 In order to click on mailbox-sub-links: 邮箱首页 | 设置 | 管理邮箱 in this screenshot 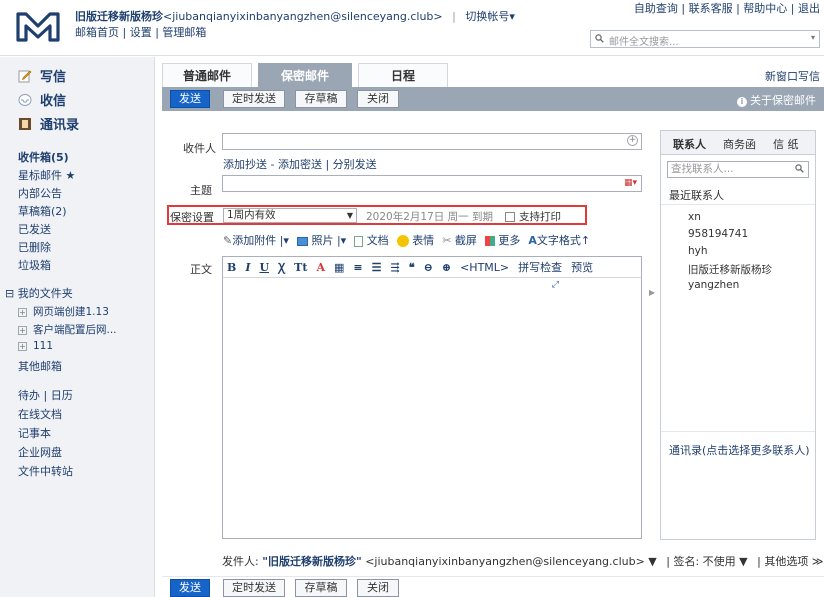, I will do `click(140, 32)`.